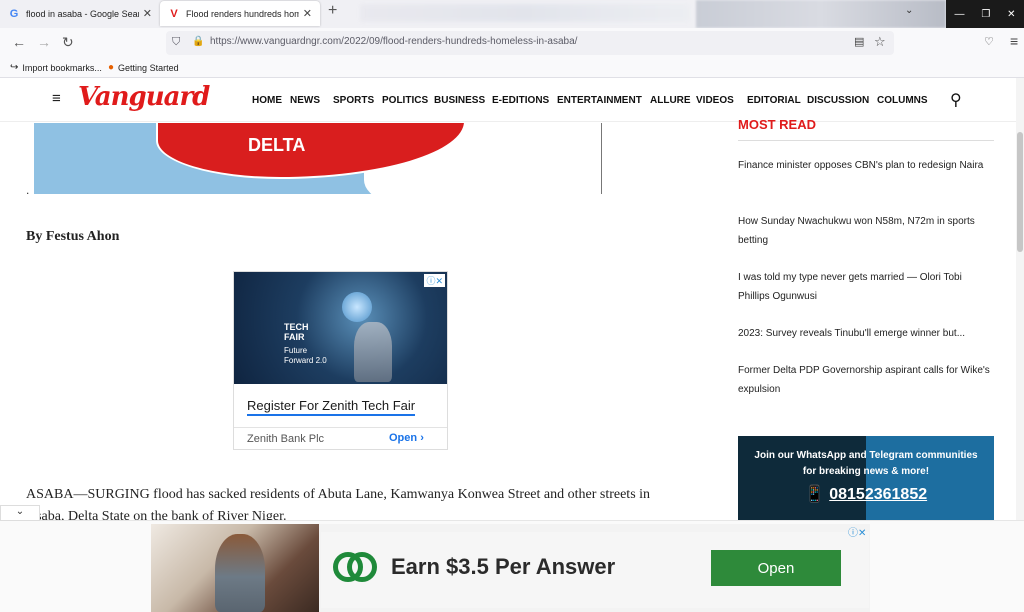 The image size is (1024, 612). What do you see at coordinates (332, 11) in the screenshot?
I see `new-tab-button: +` at bounding box center [332, 11].